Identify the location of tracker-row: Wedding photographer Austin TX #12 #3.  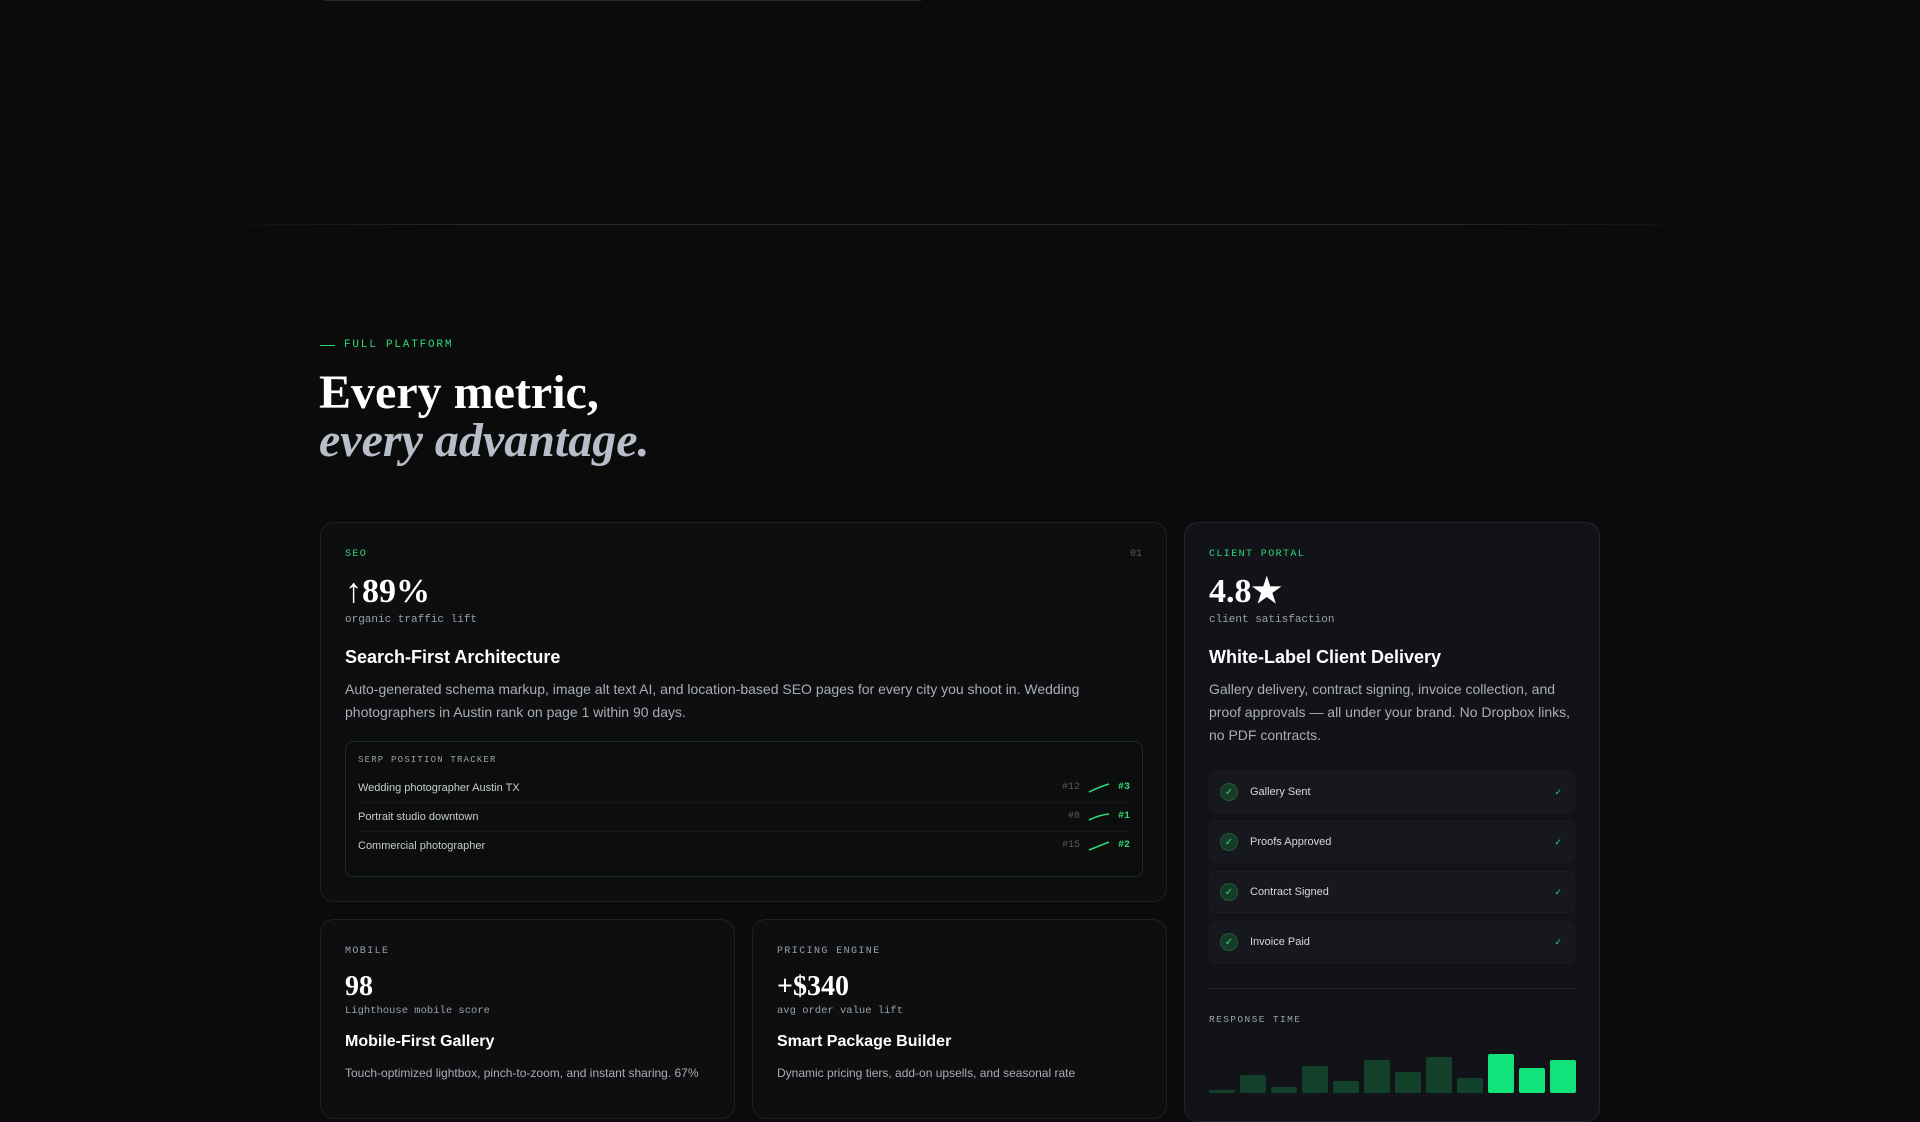
(744, 788).